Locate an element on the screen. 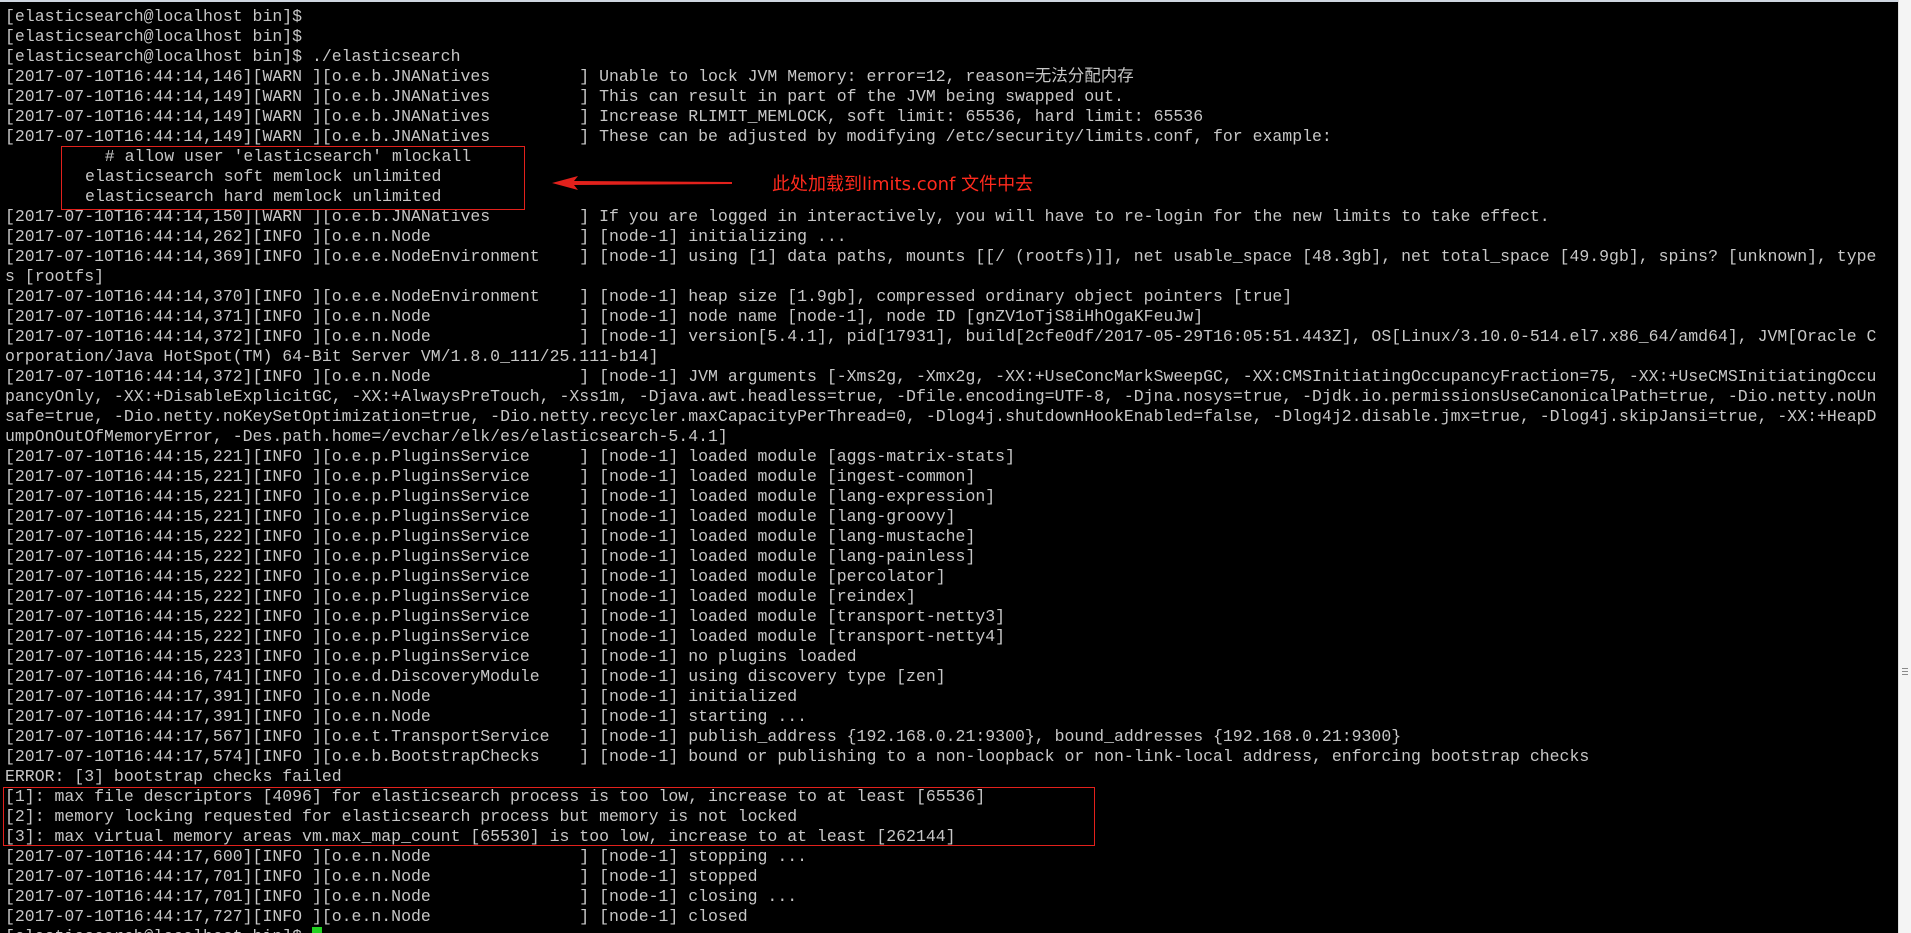  prompt-line: [elasticsearch@localhost bin]$ is located at coordinates (949, 930).